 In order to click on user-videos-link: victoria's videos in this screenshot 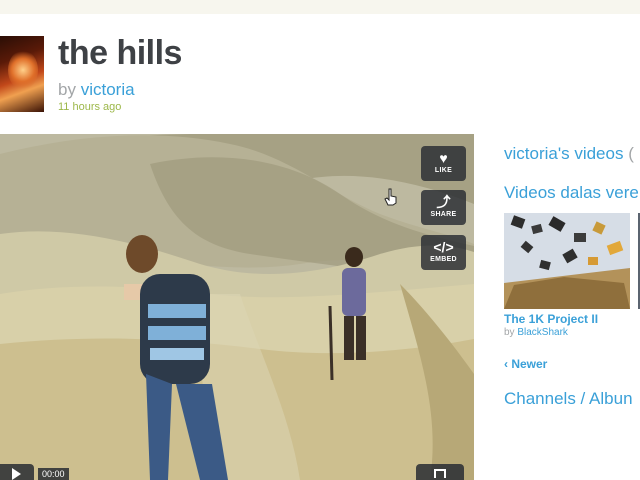, I will do `click(563, 153)`.